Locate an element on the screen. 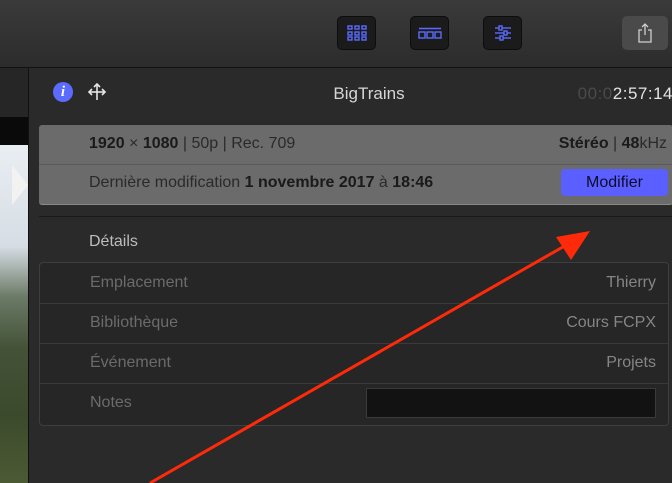  timecode: 00:02:57:14 is located at coordinates (625, 94).